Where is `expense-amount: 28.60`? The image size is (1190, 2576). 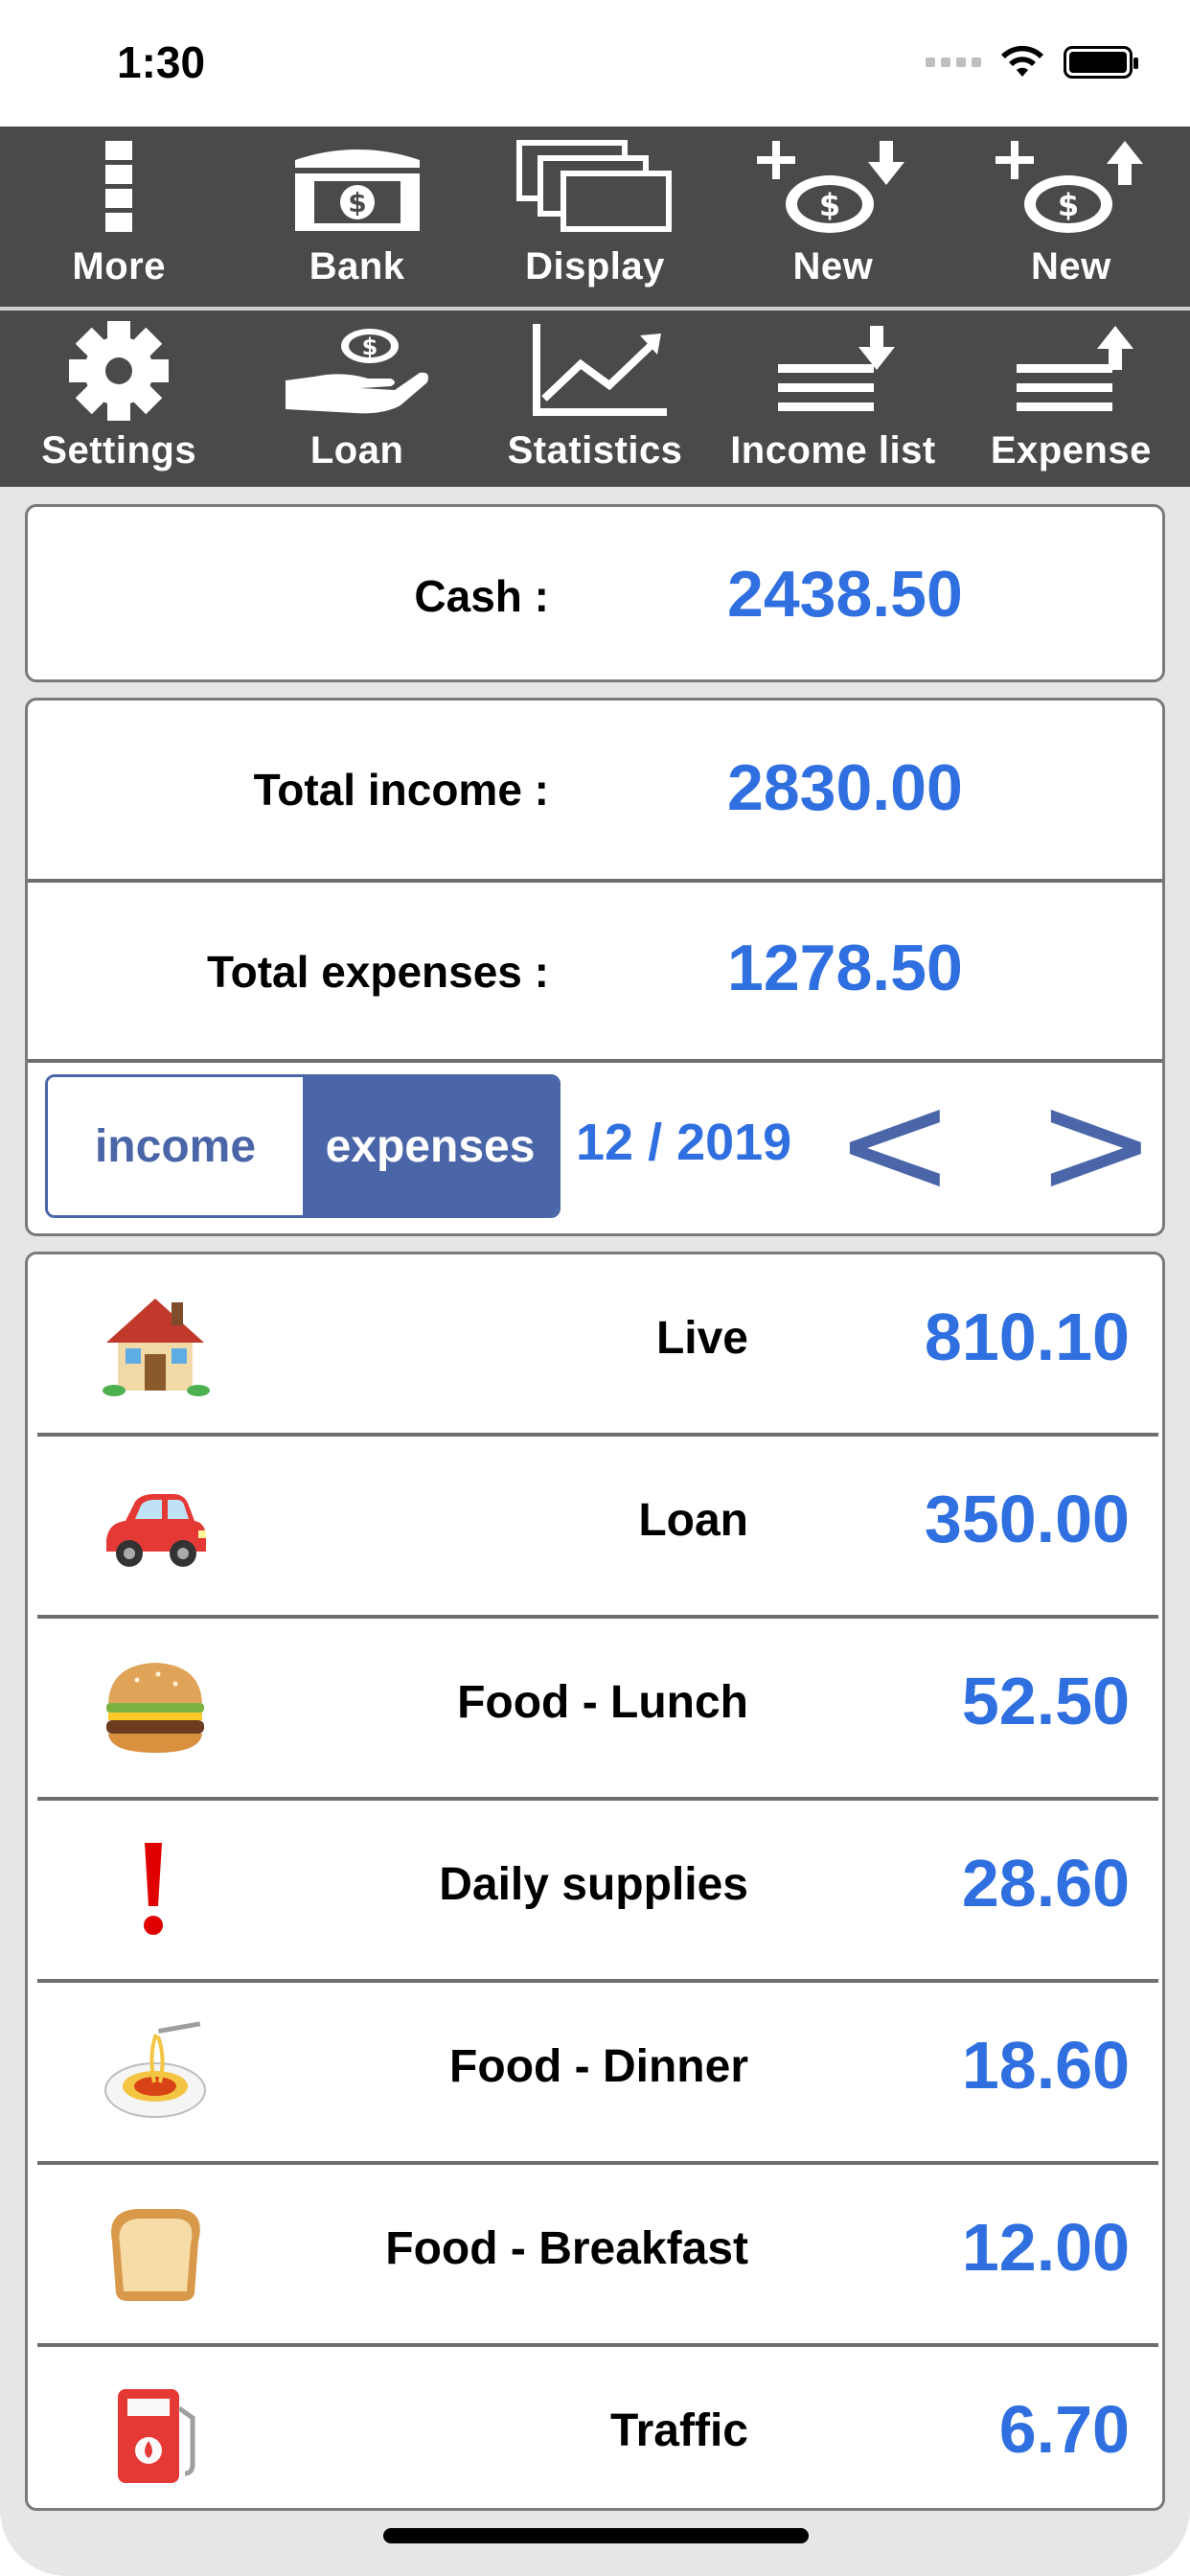 expense-amount: 28.60 is located at coordinates (1045, 1883).